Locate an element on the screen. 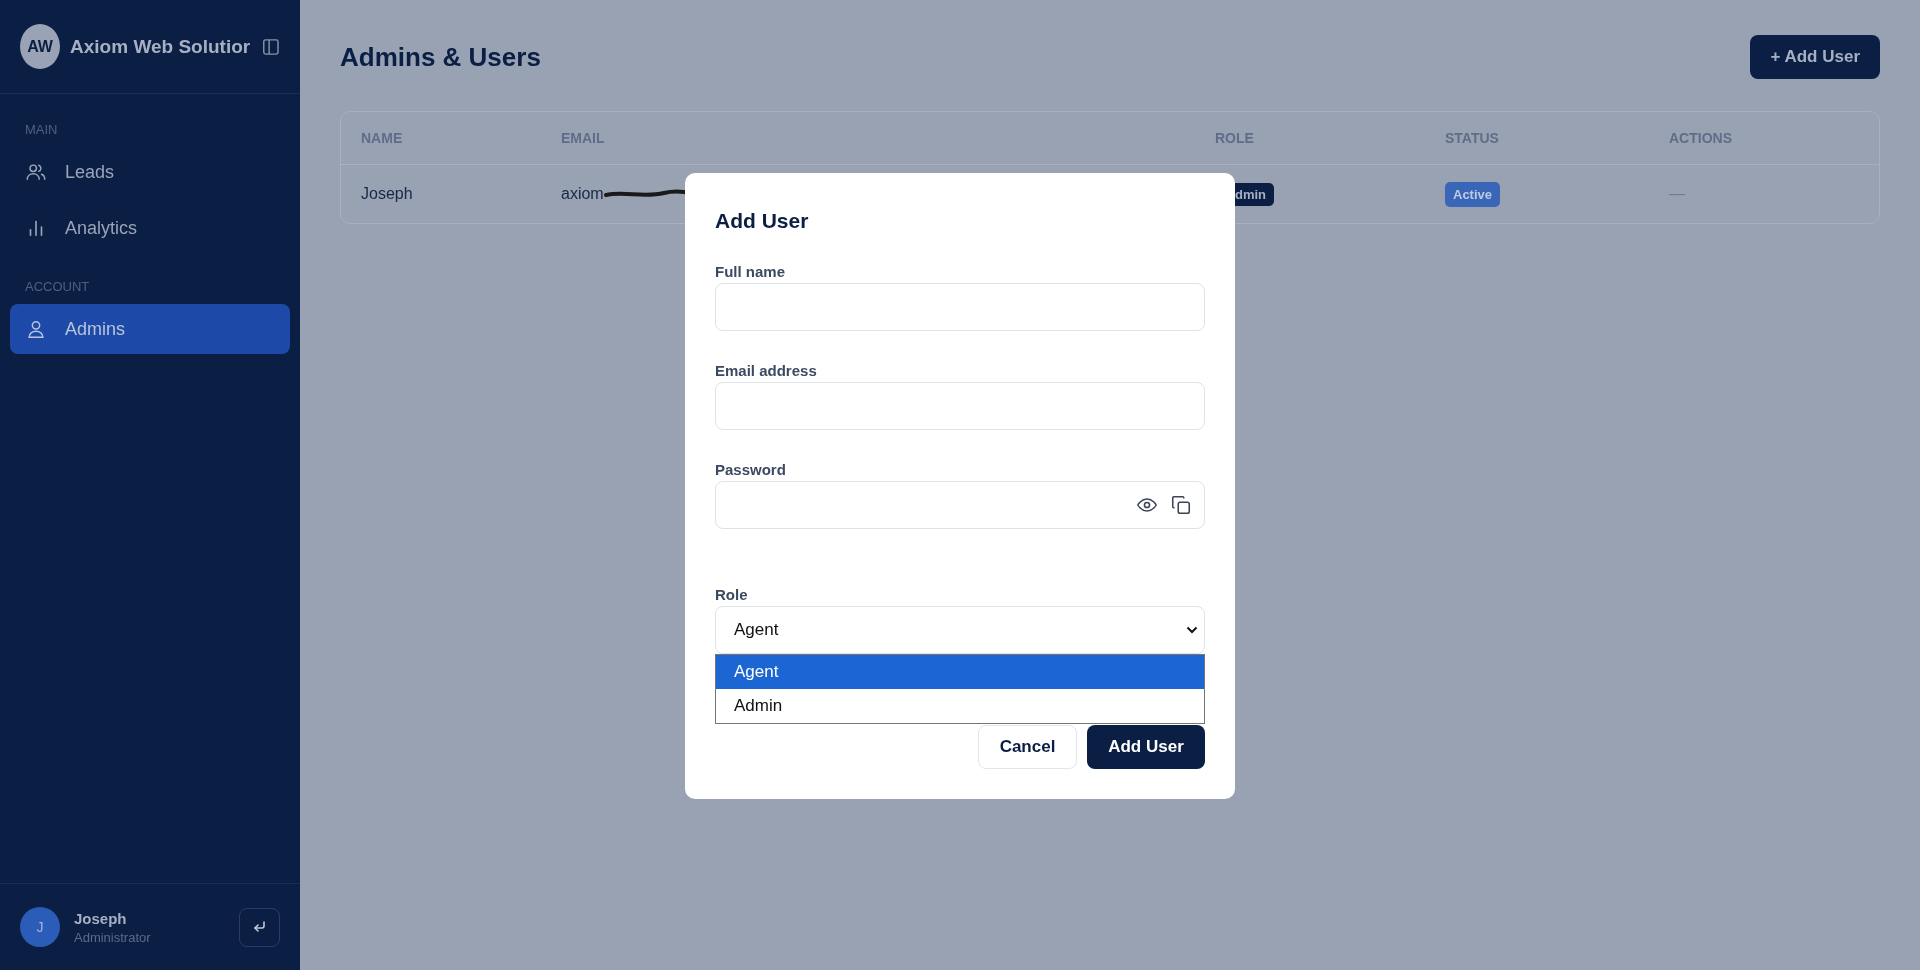 The image size is (1920, 970). logout-button is located at coordinates (259, 927).